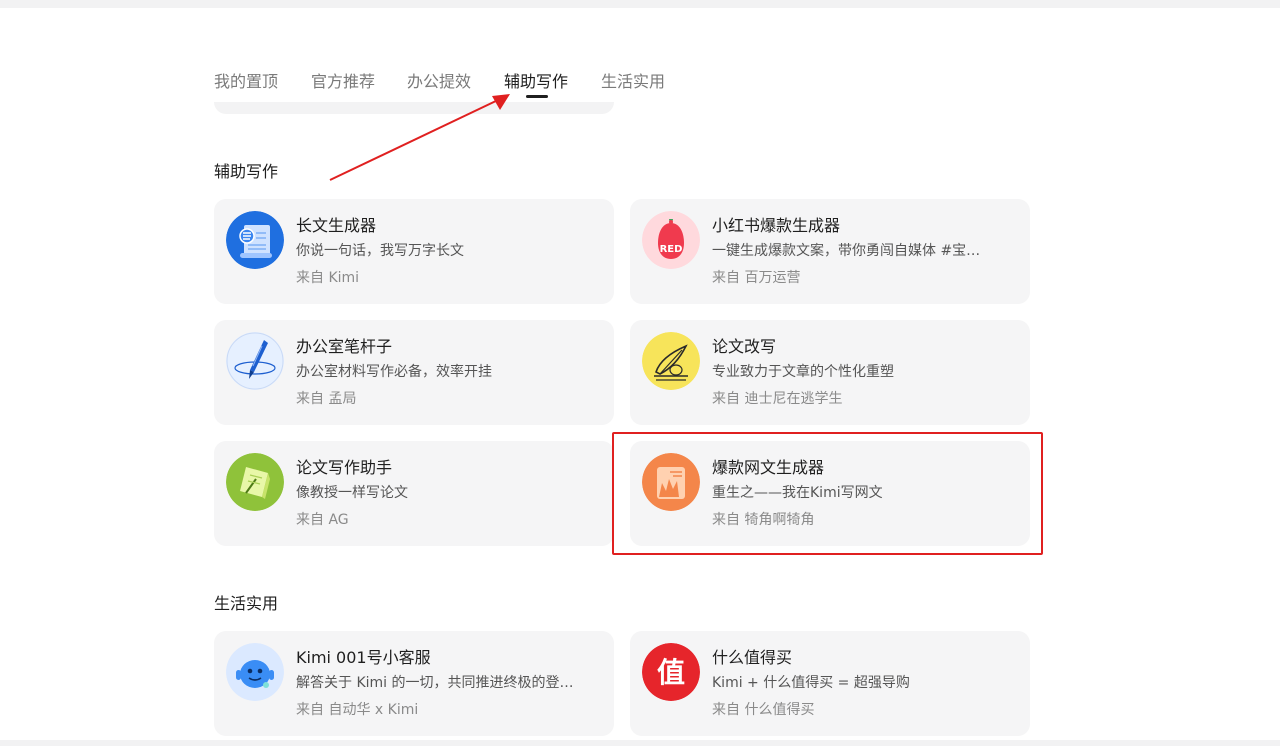  I want to click on bot-card-long-text-generator: 长文生成器 你说一句话，我写万字长文 来自 Kimi, so click(414, 251).